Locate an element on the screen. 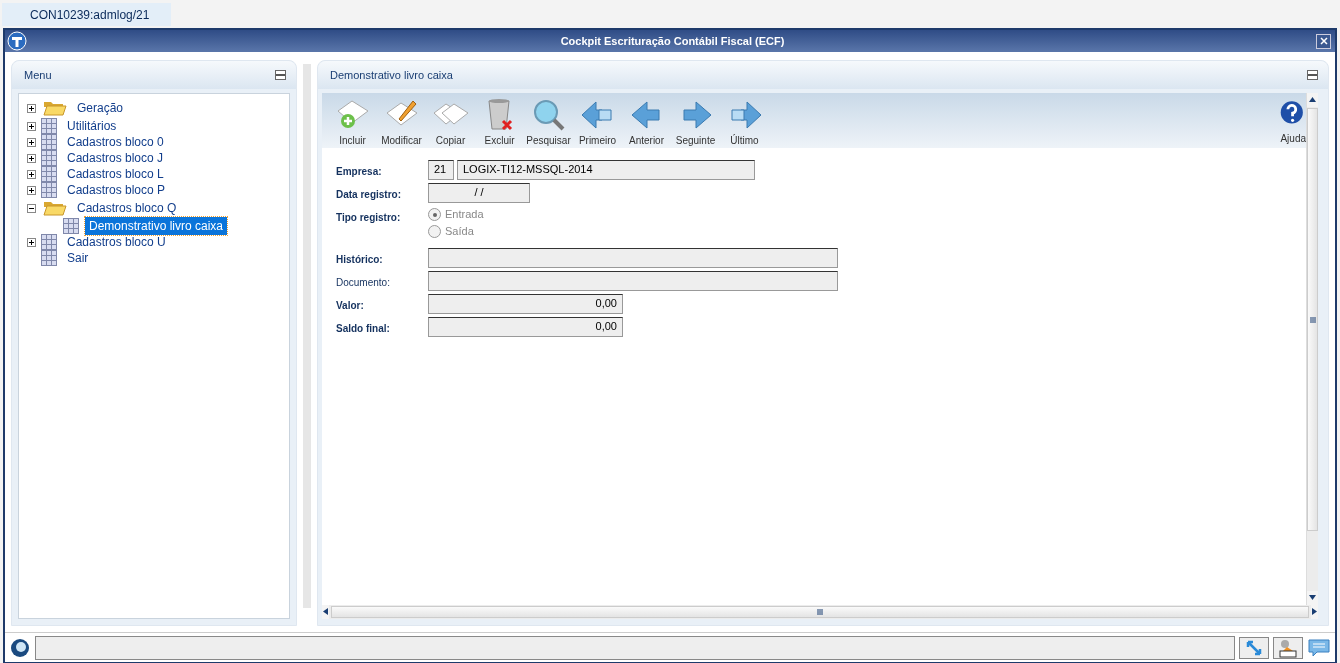  scroll-left-button is located at coordinates (325, 612).